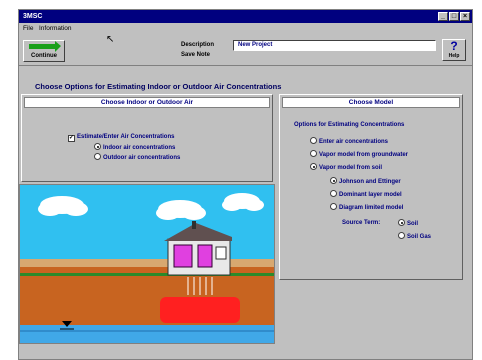  Describe the element at coordinates (370, 182) in the screenshot. I see `johnson-ettinger-label: Johnson and Ettinger` at that location.